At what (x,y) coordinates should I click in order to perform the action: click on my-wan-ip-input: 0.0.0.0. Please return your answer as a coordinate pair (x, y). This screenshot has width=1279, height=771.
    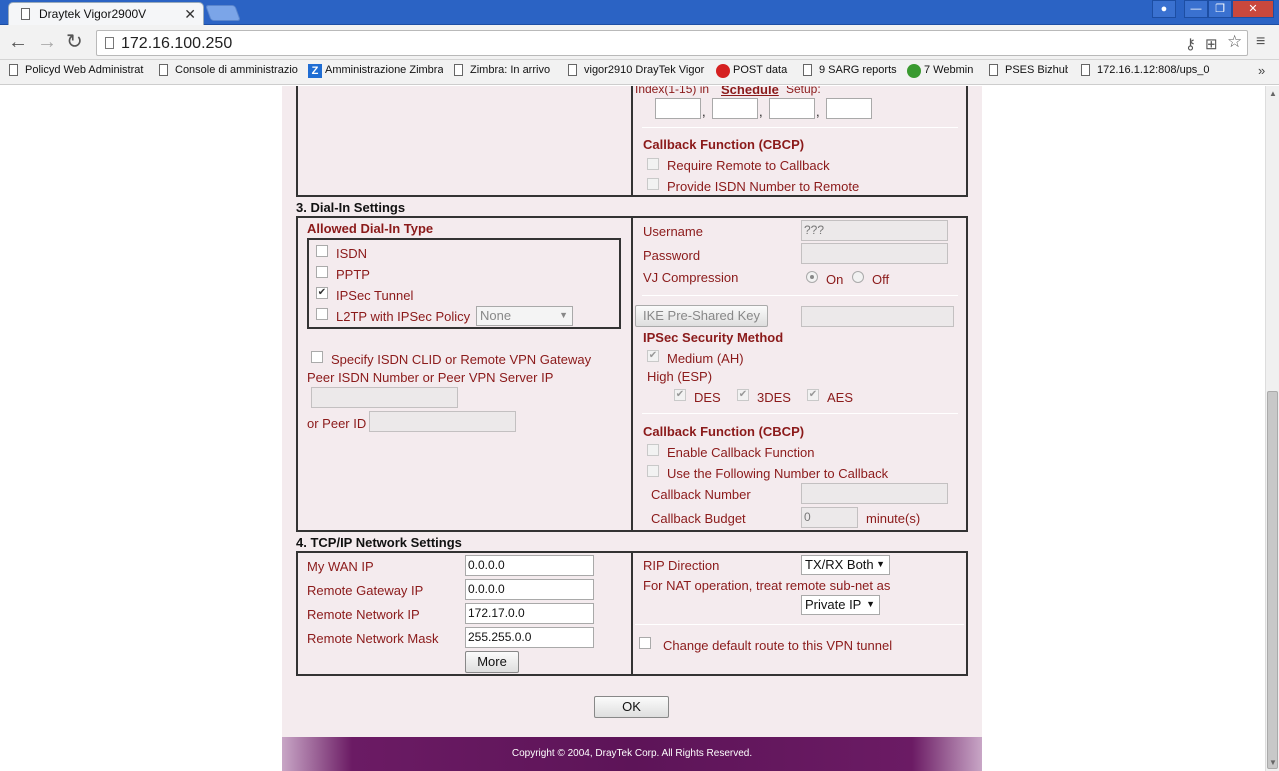
    Looking at the image, I should click on (529, 565).